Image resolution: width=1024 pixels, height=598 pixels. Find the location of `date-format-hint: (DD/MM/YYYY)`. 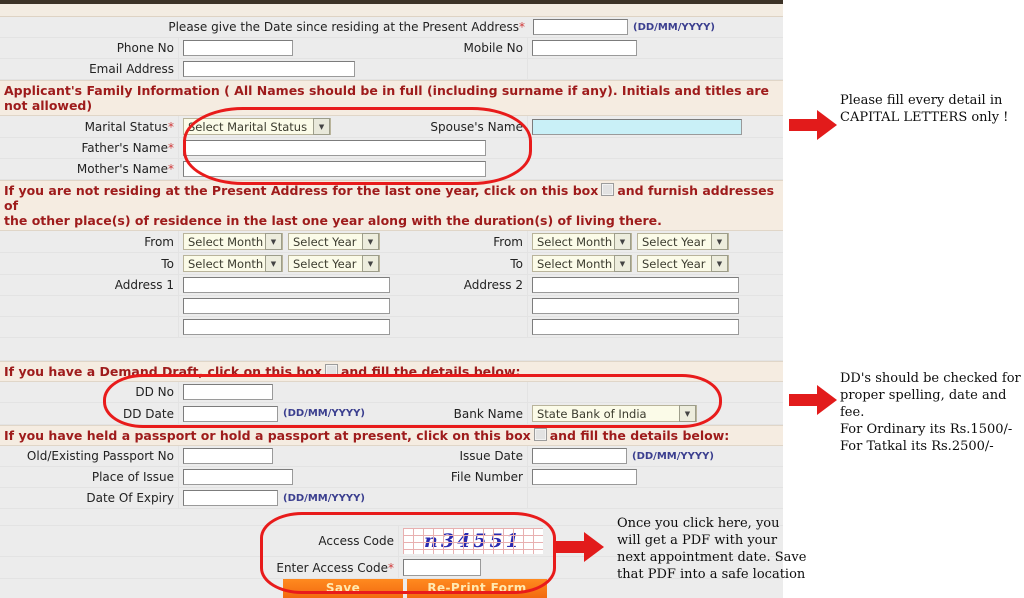

date-format-hint: (DD/MM/YYYY) is located at coordinates (674, 27).